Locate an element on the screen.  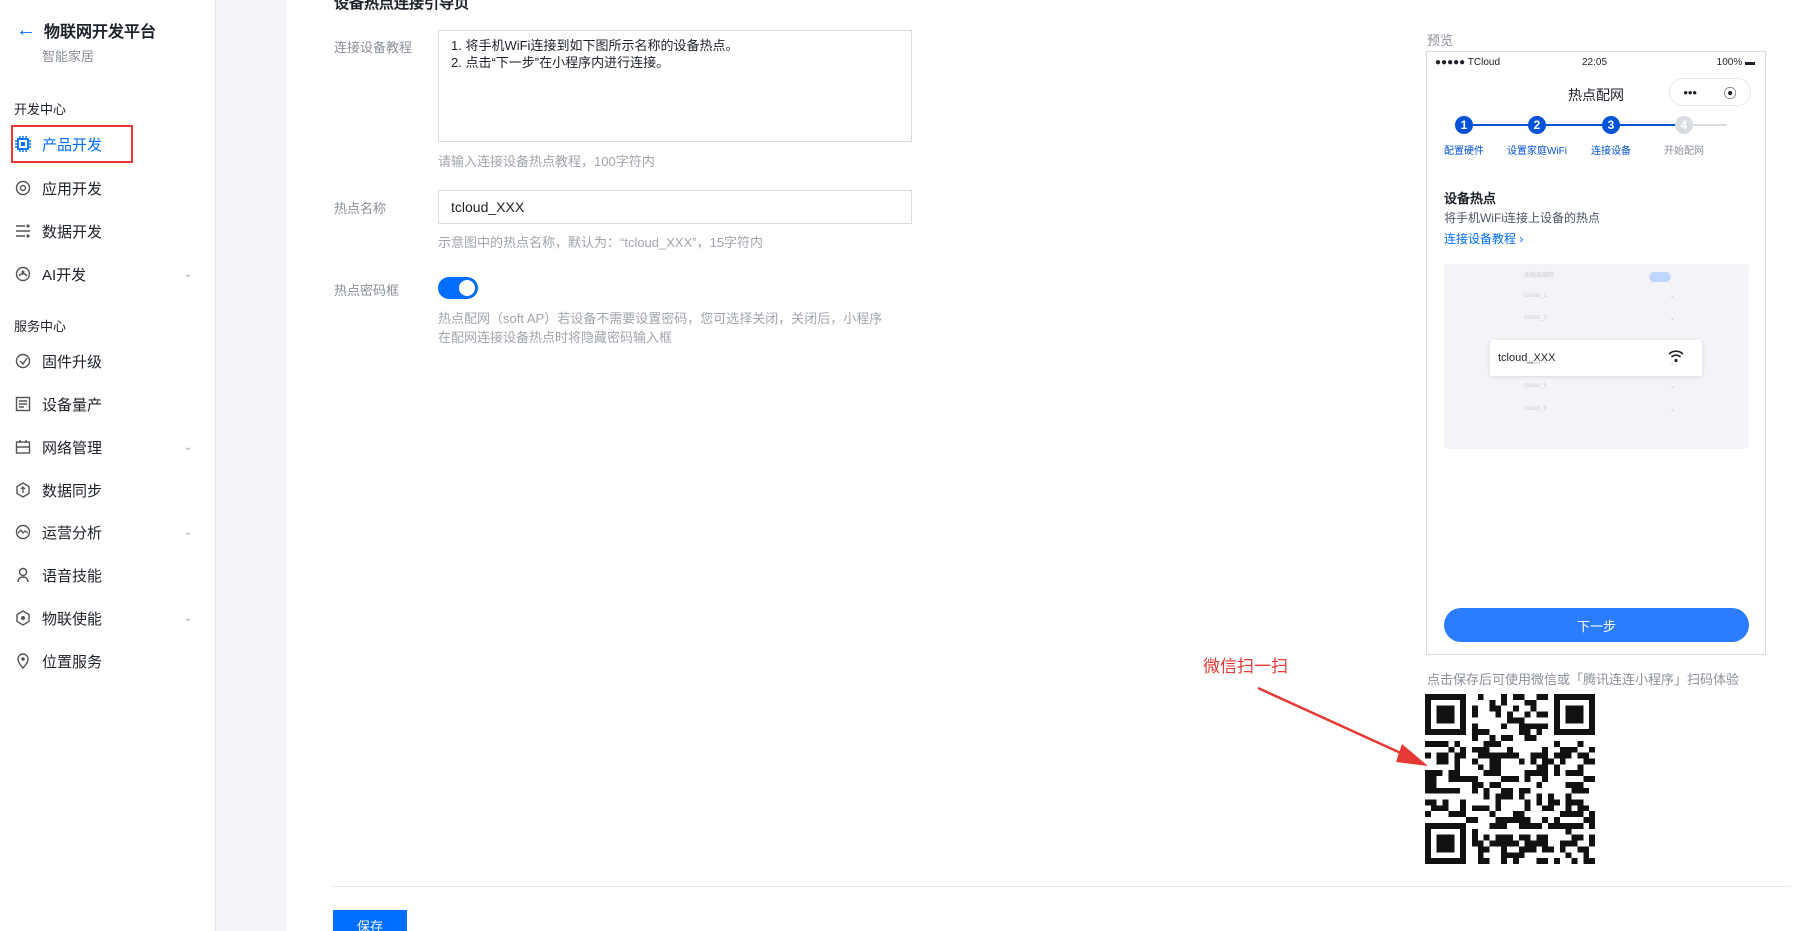
sidebar-item-ai-dev: AI开发 ⌄ is located at coordinates (106, 274).